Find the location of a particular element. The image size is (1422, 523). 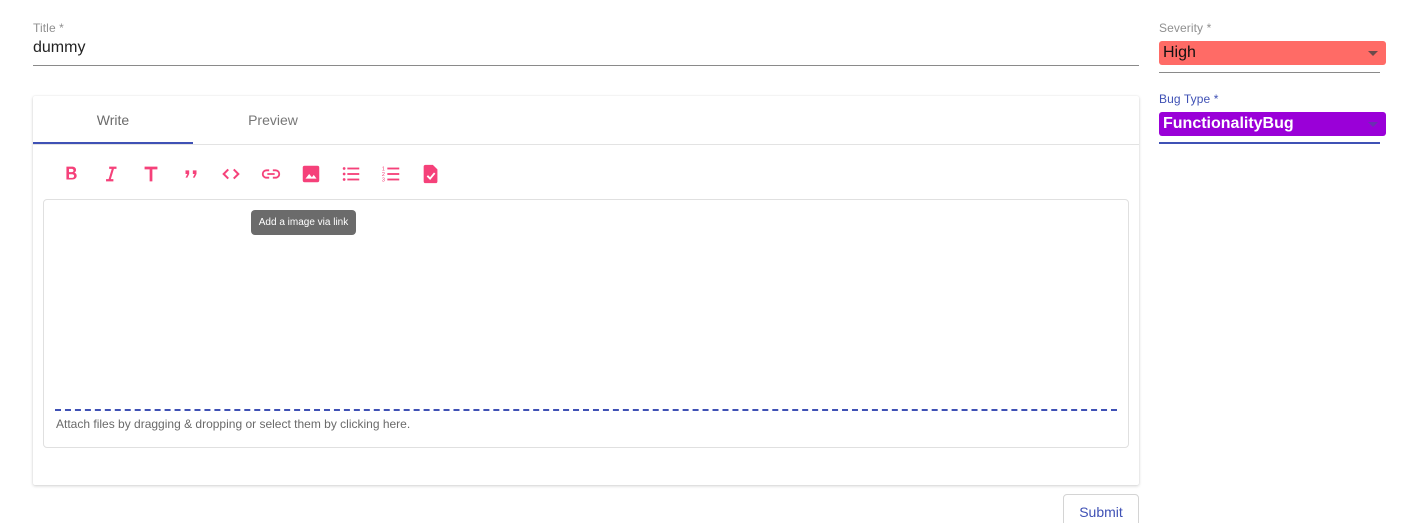

image-link-tooltip: Add a image via link is located at coordinates (303, 222).